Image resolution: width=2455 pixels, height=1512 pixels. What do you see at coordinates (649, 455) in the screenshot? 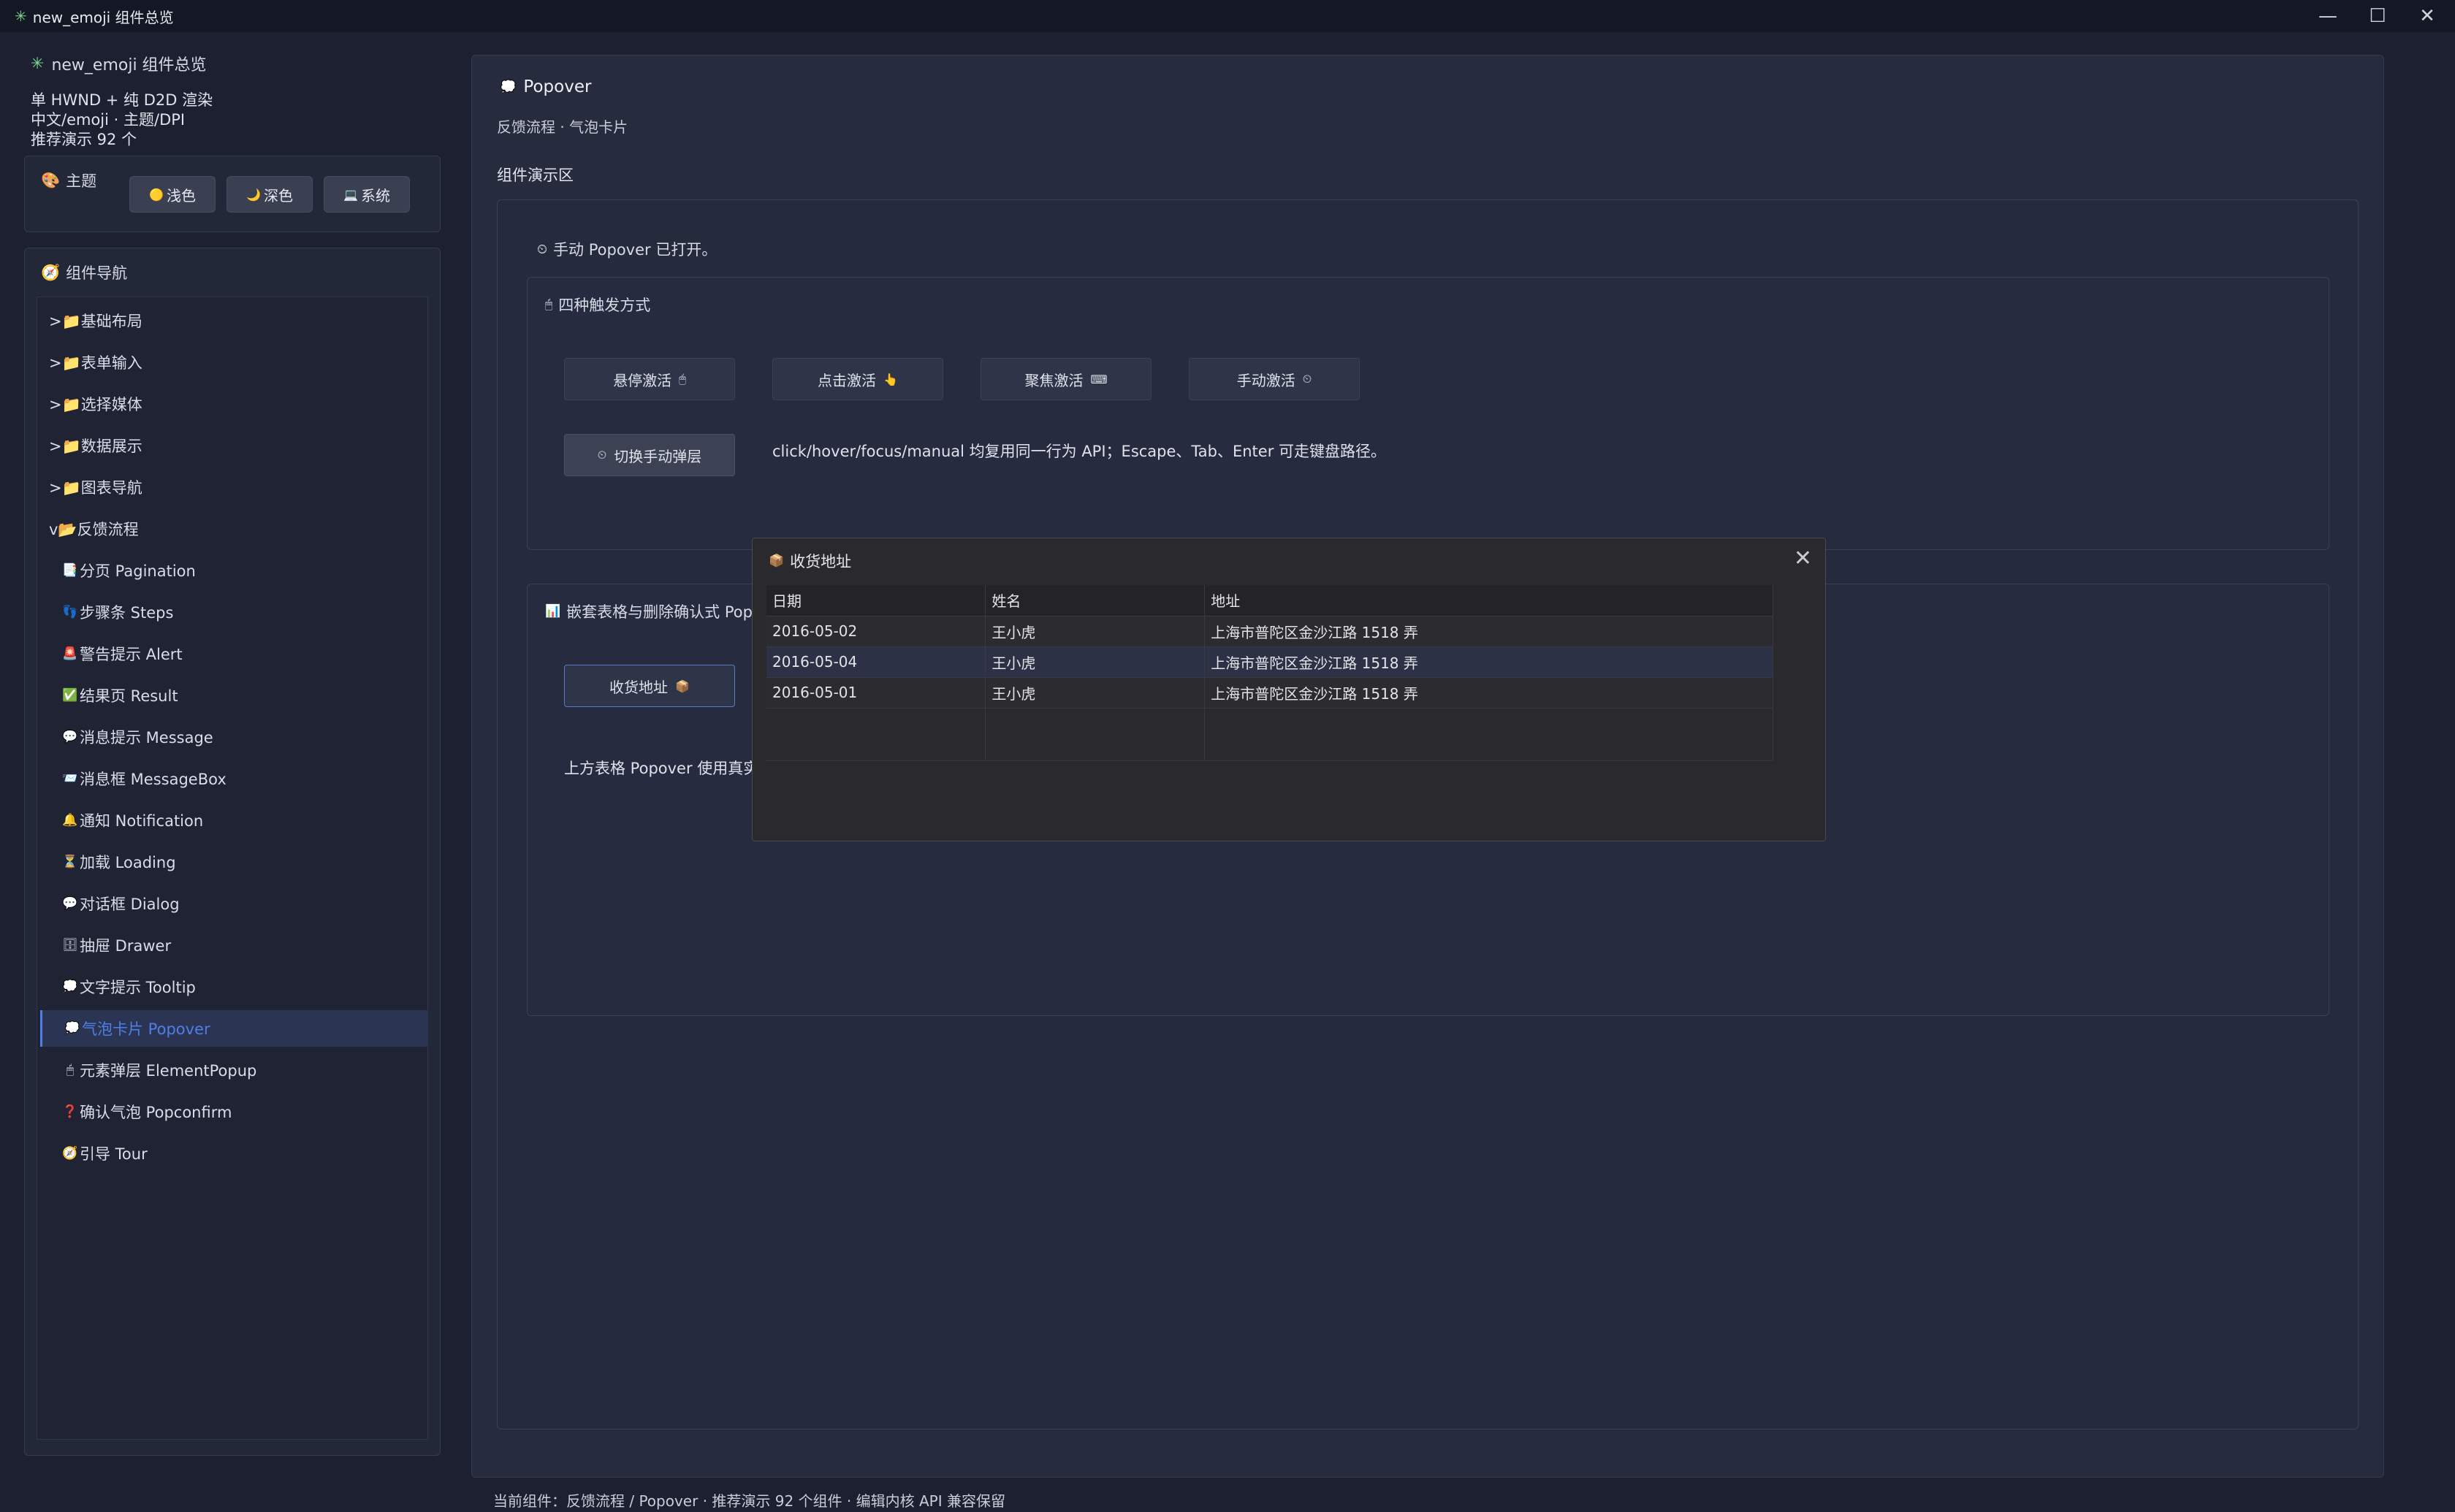
I see `toggle-manual-popover-button: ⏲ 切换手动弹层` at bounding box center [649, 455].